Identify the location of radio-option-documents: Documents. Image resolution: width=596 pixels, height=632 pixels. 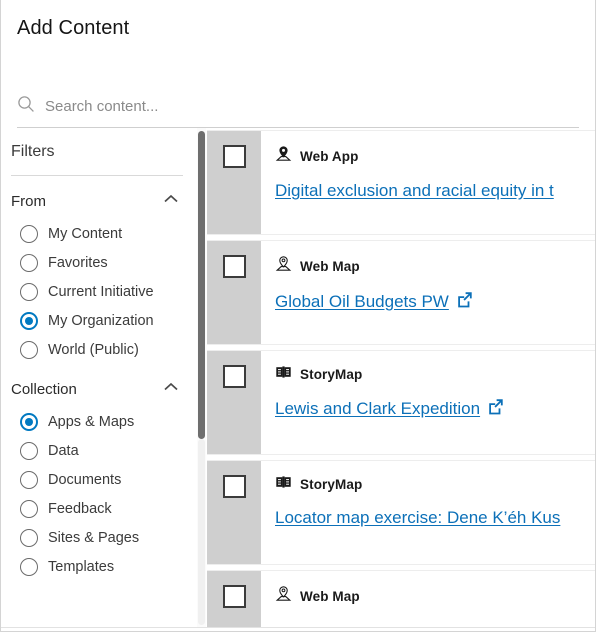
(102, 479).